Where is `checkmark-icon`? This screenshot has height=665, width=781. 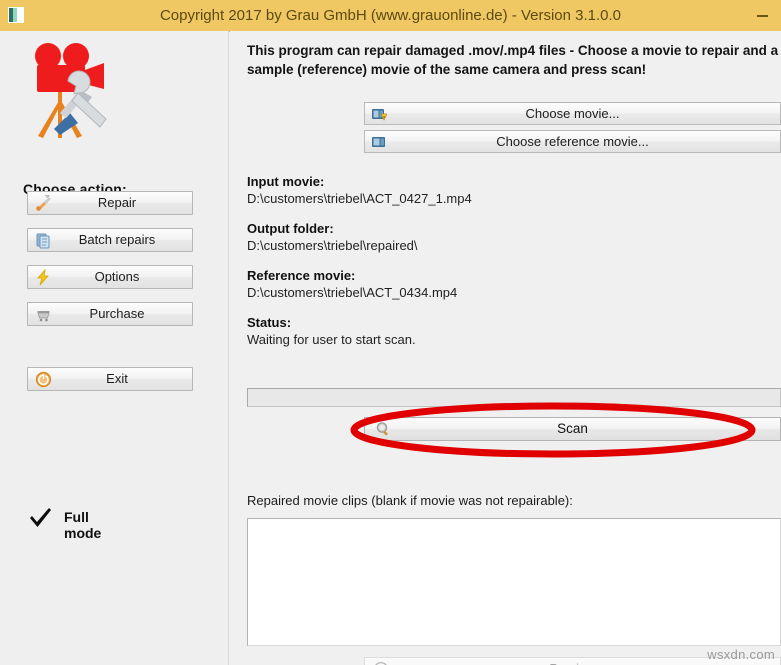
checkmark-icon is located at coordinates (41, 518).